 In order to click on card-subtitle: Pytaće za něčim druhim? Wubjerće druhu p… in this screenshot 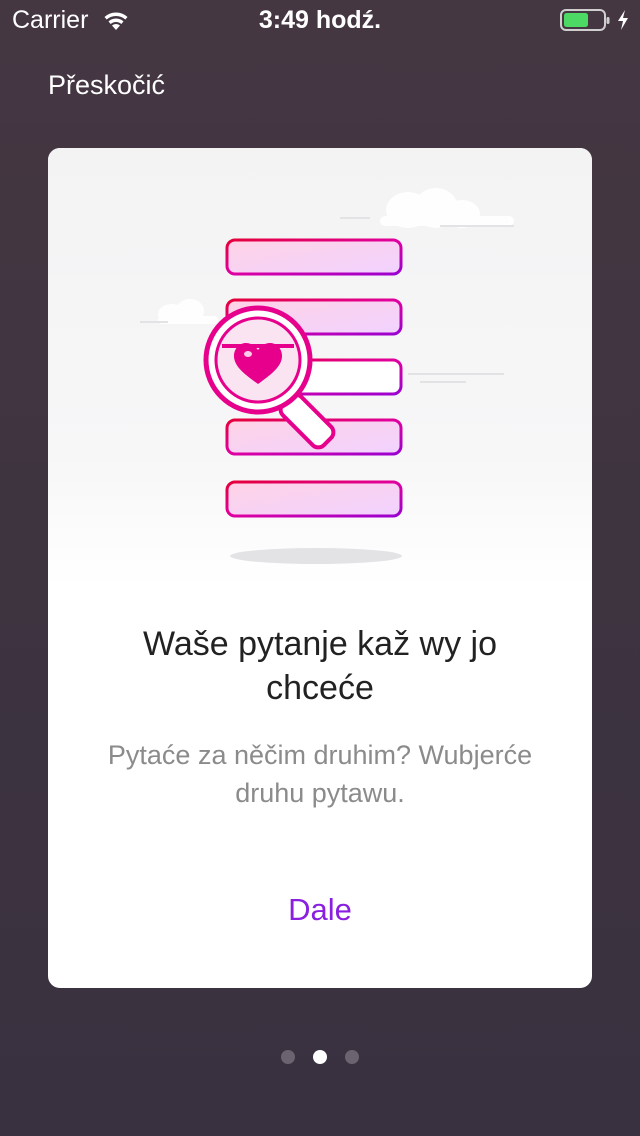, I will do `click(320, 774)`.